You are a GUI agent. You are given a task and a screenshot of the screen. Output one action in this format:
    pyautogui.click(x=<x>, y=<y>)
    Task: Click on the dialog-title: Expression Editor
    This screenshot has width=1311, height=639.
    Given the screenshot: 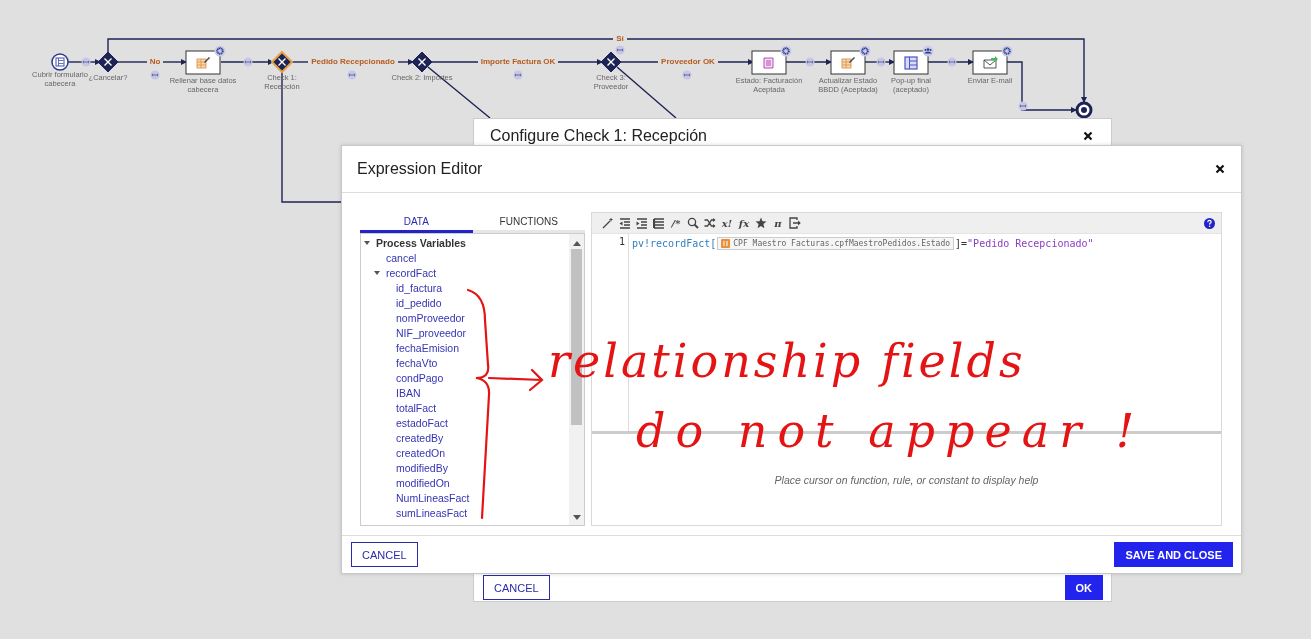 What is the action you would take?
    pyautogui.click(x=420, y=169)
    